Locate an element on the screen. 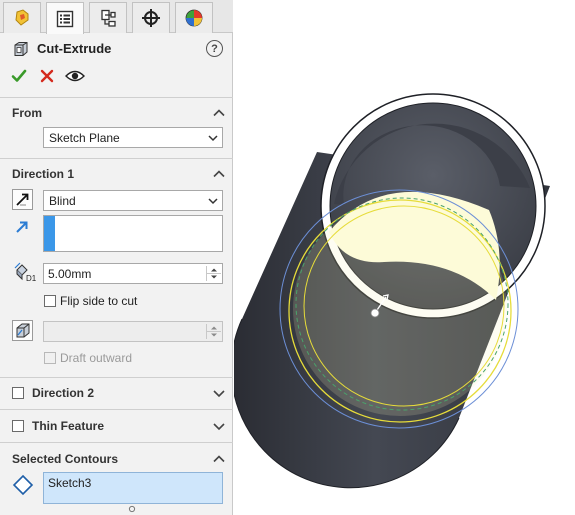 The image size is (575, 515). depth-input: 5.00mm is located at coordinates (133, 273).